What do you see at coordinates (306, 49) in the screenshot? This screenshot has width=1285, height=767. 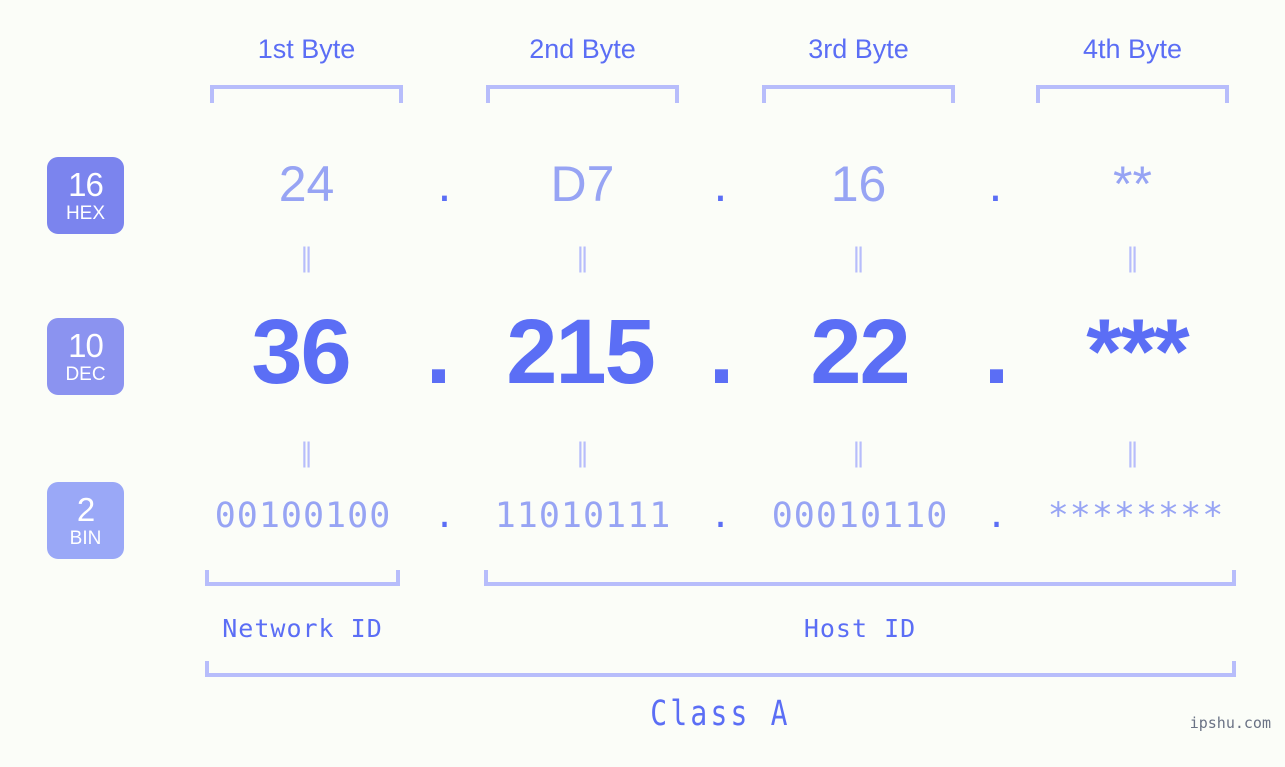 I see `byte-header-1: 1st Byte` at bounding box center [306, 49].